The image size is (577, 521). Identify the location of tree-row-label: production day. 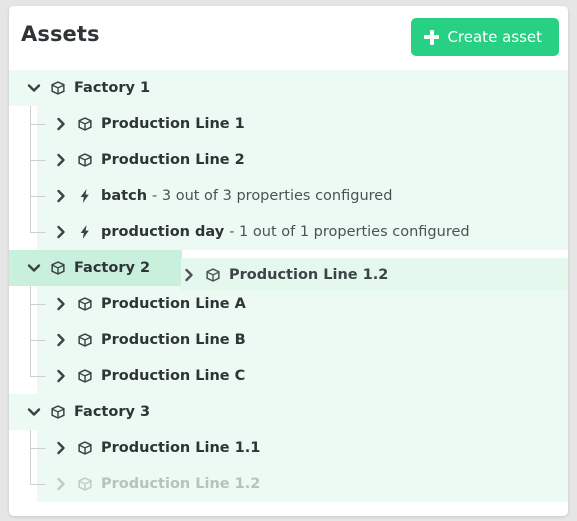
(163, 232).